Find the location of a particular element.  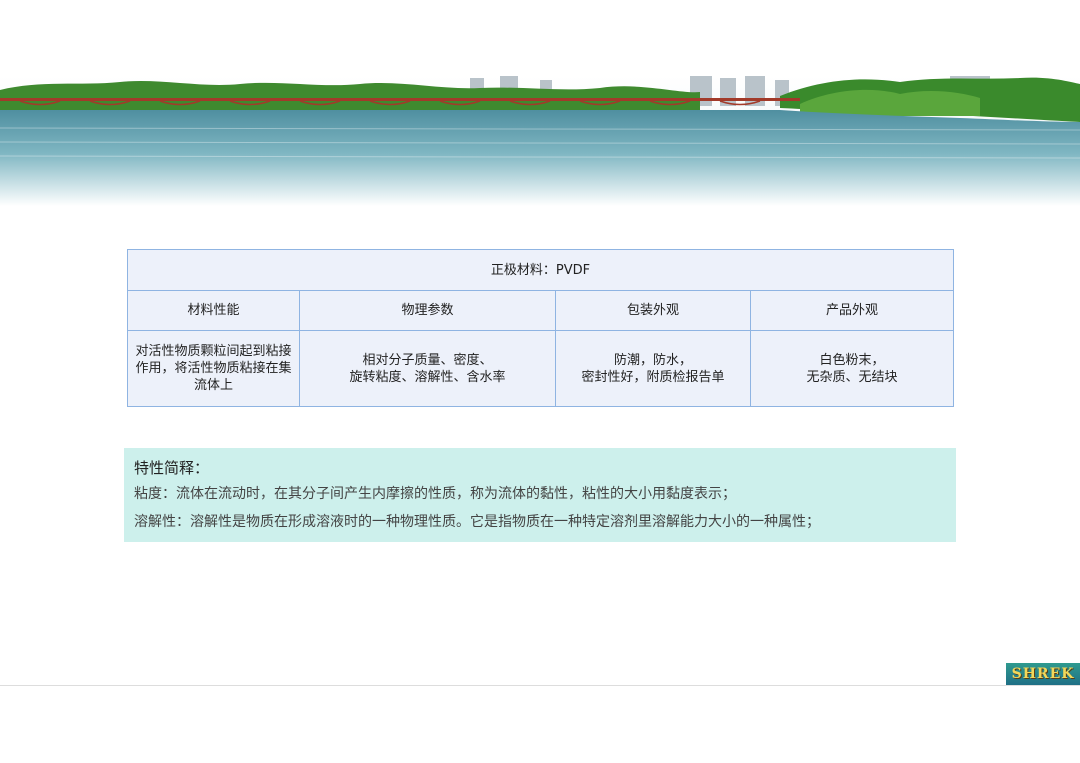

table-cell: 白色粉末， 无杂质、无结块 is located at coordinates (852, 368).